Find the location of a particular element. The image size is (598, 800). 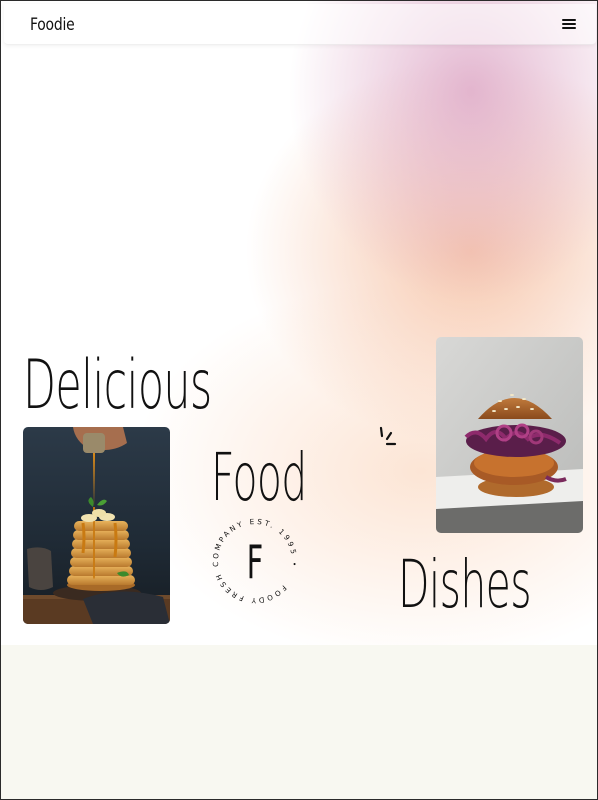

navbar: Foodie is located at coordinates (300, 24).